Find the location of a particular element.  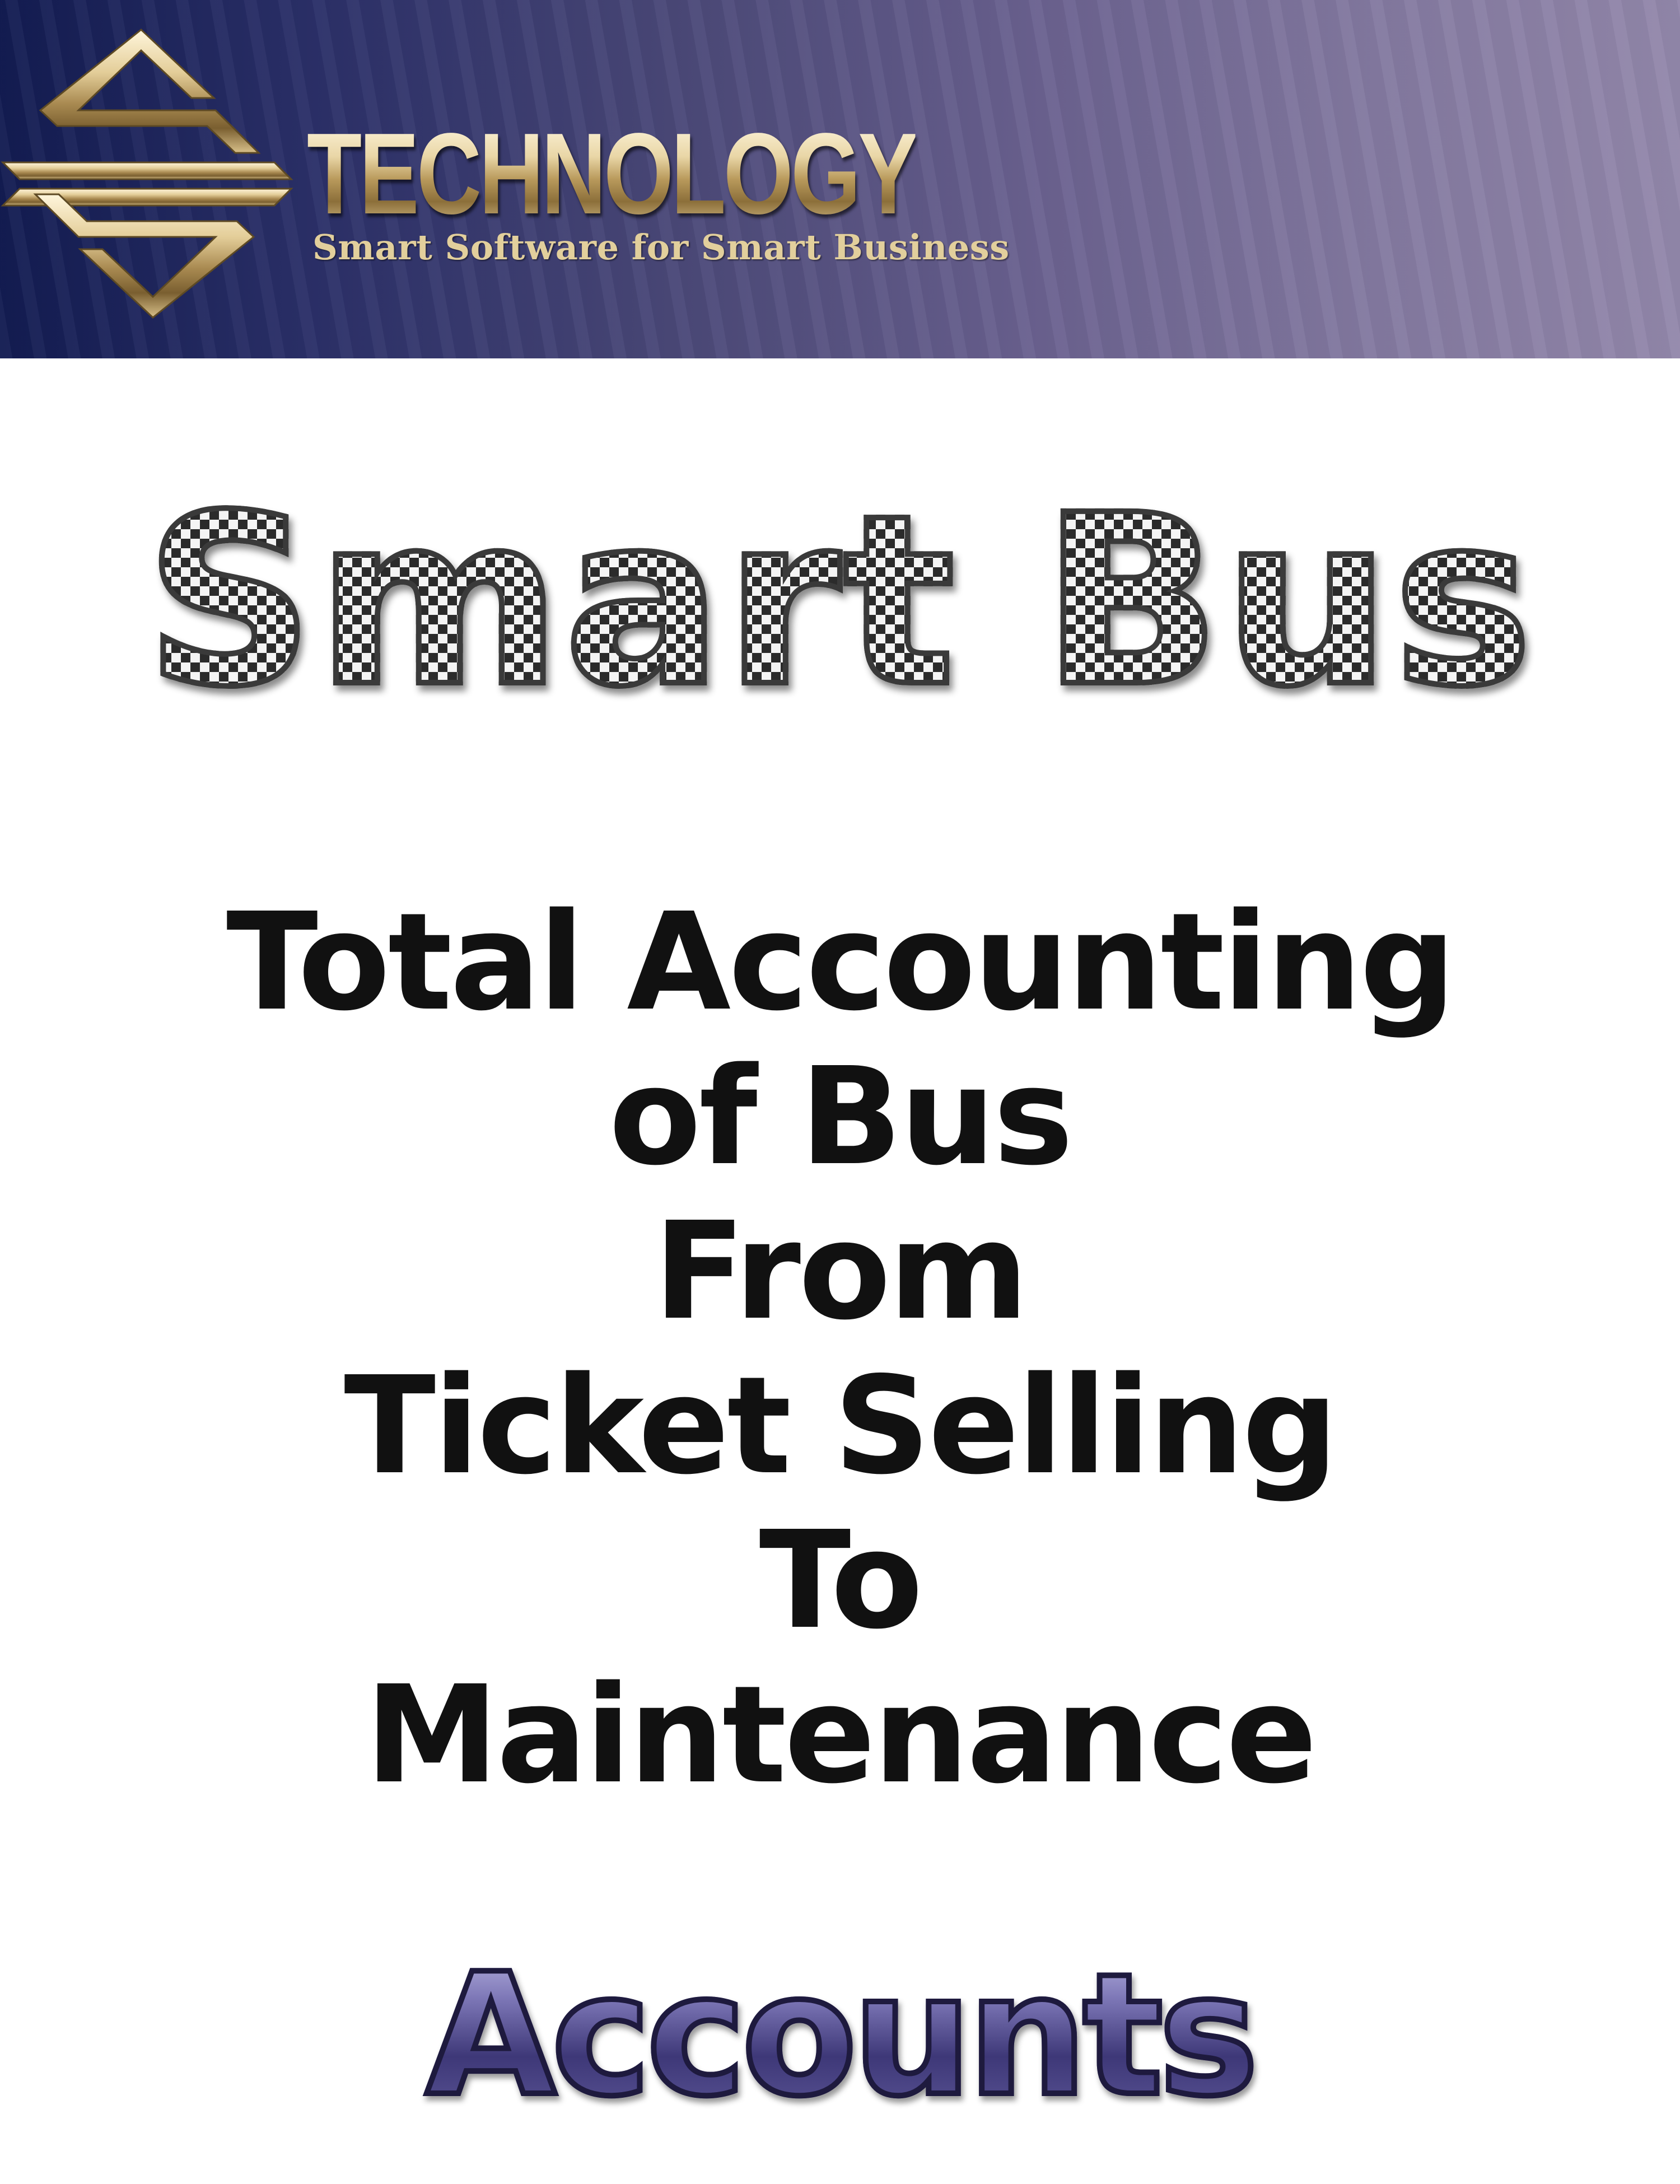

description-line: From is located at coordinates (842, 1271).